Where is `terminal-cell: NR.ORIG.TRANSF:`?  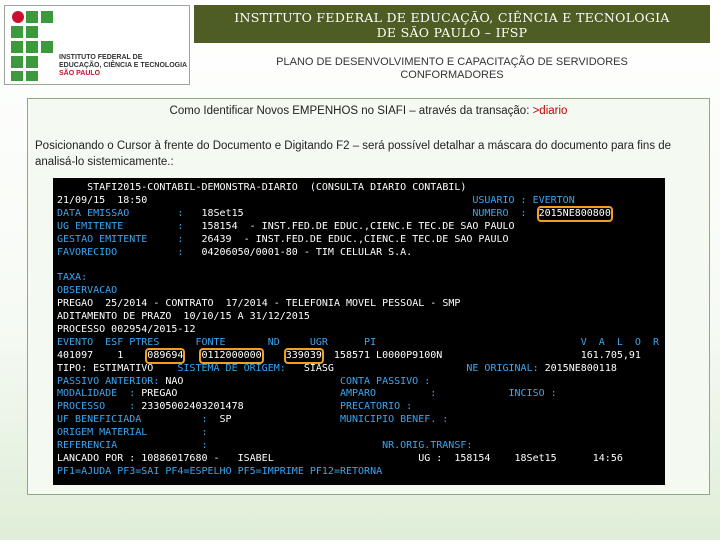 terminal-cell: NR.ORIG.TRANSF: is located at coordinates (427, 445).